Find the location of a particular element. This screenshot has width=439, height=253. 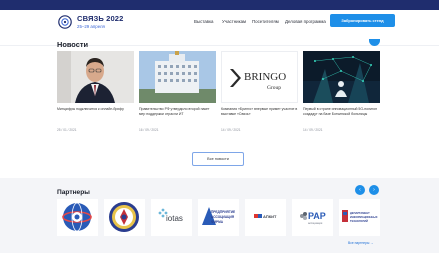

svg-text: ИНФОРМАЦИОННЫХ is located at coordinates (364, 217).